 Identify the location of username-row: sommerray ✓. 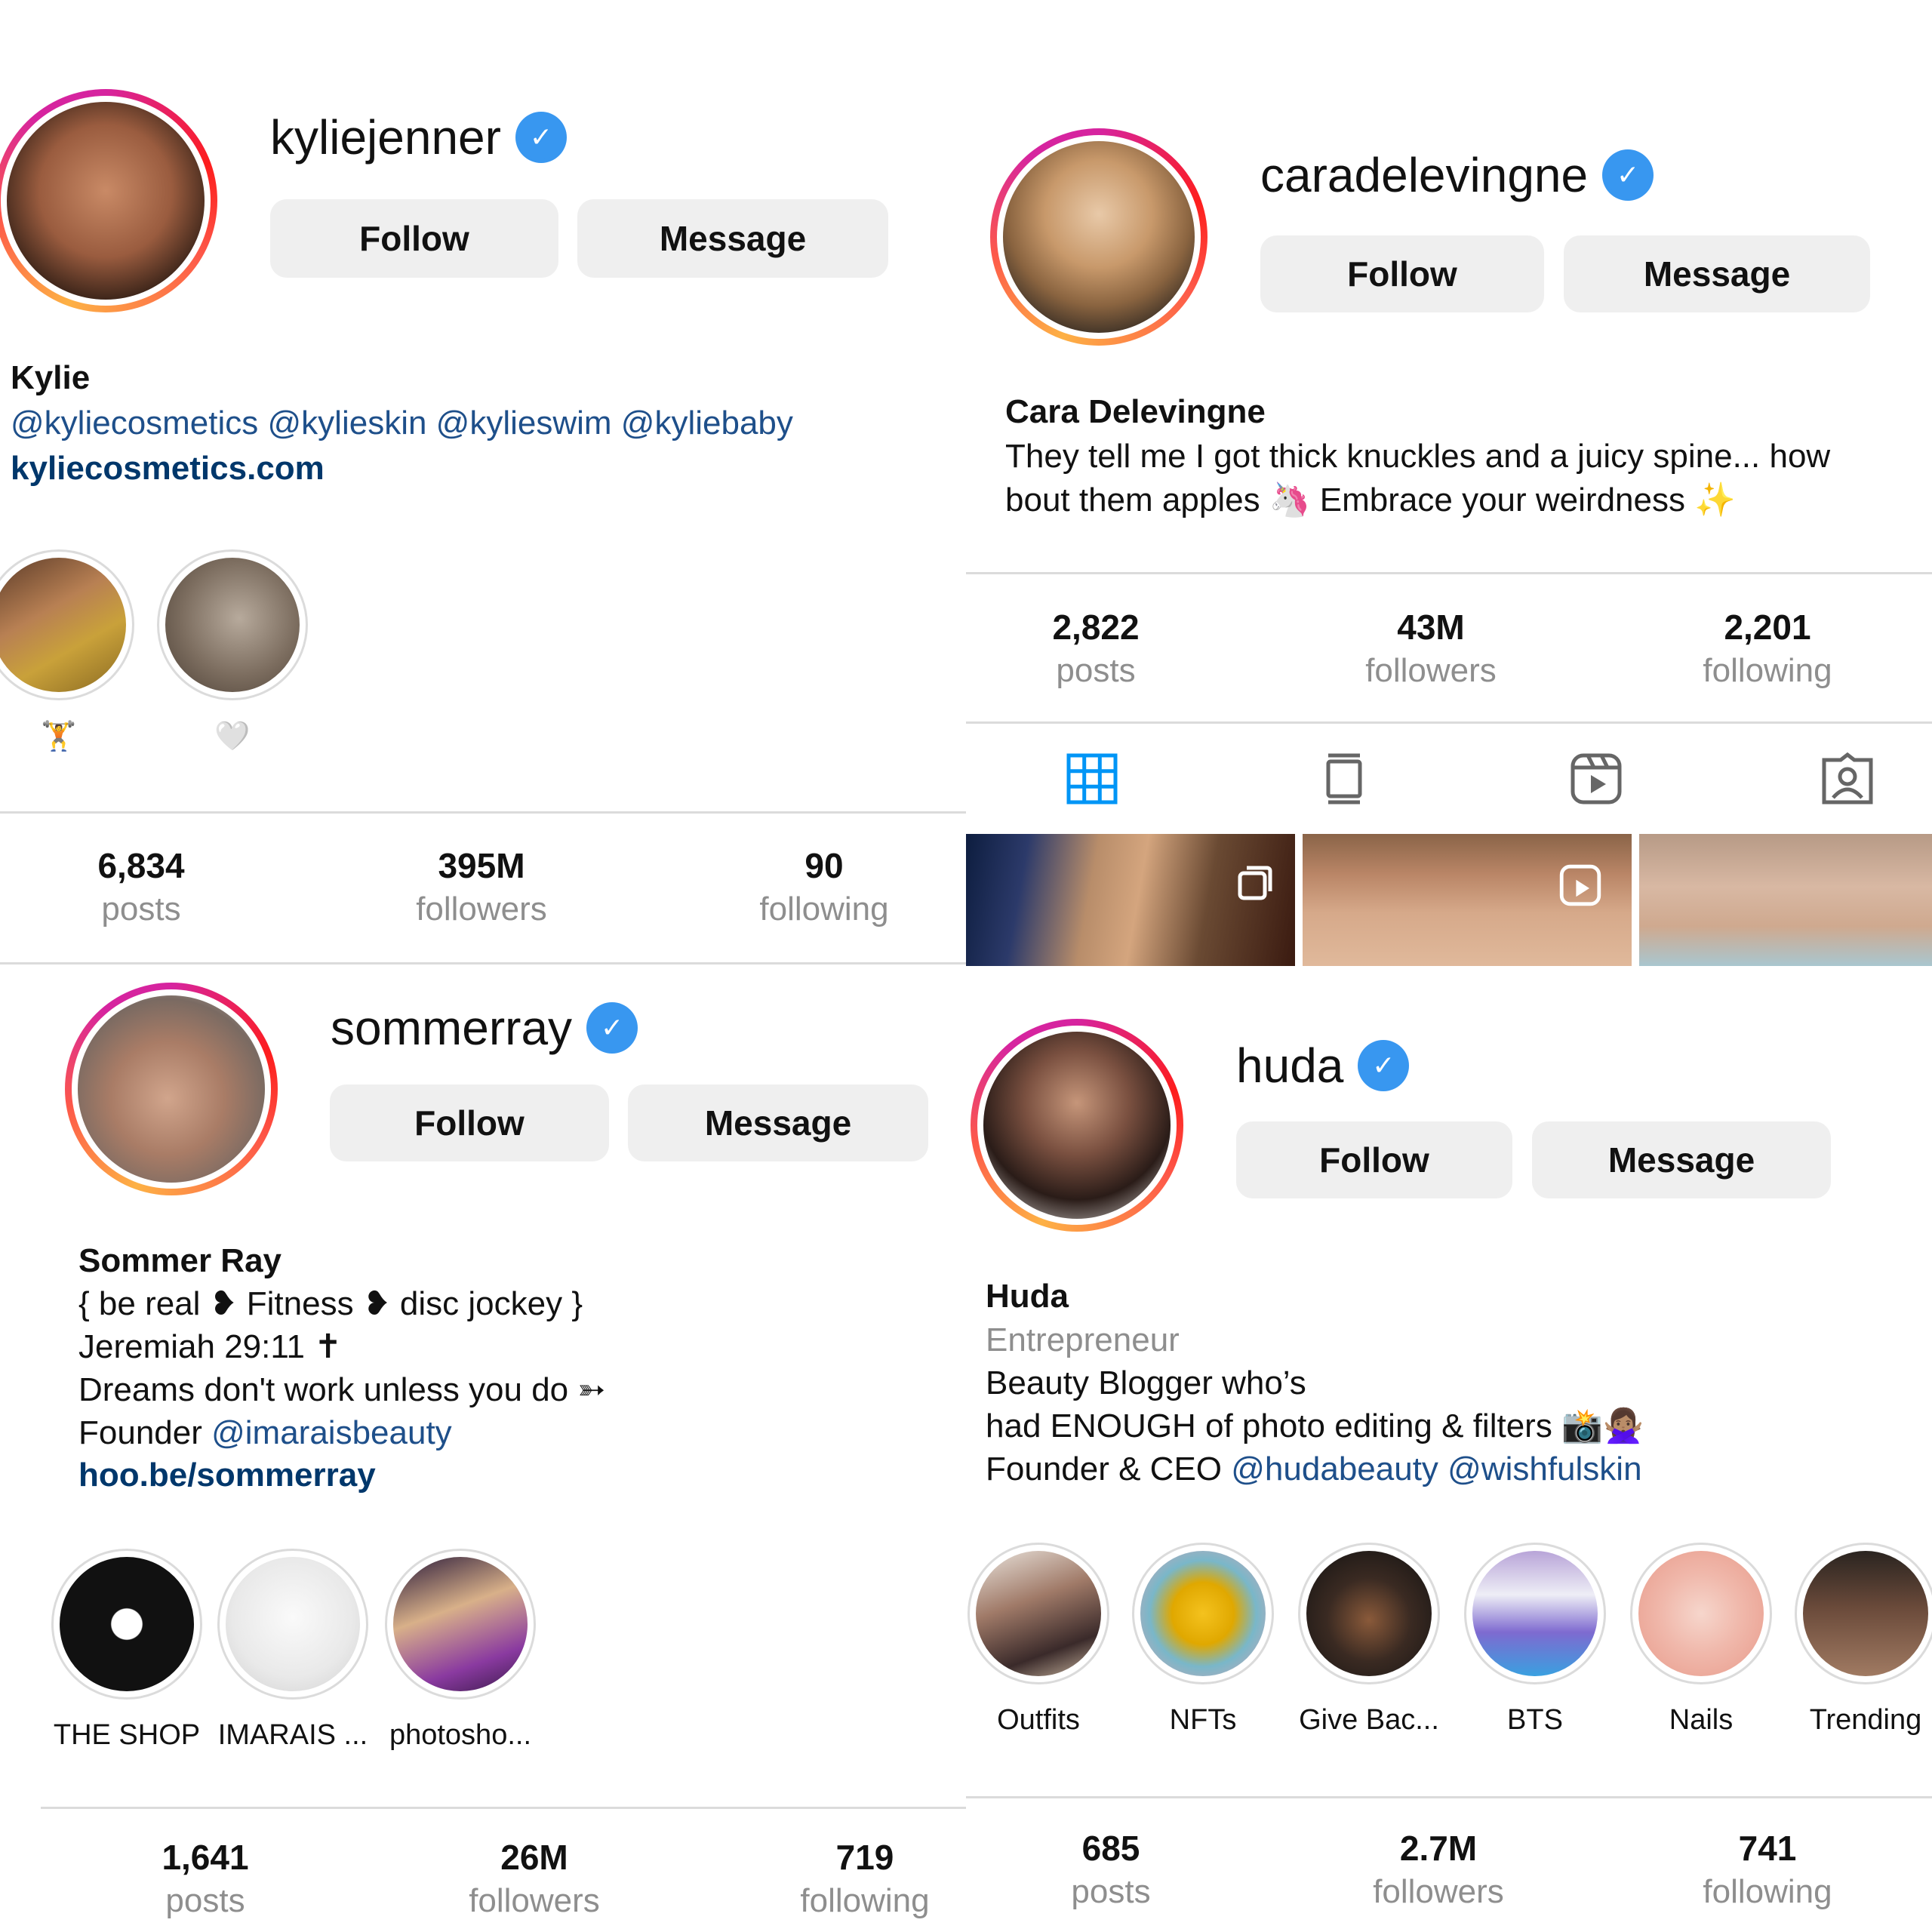
(483, 1028).